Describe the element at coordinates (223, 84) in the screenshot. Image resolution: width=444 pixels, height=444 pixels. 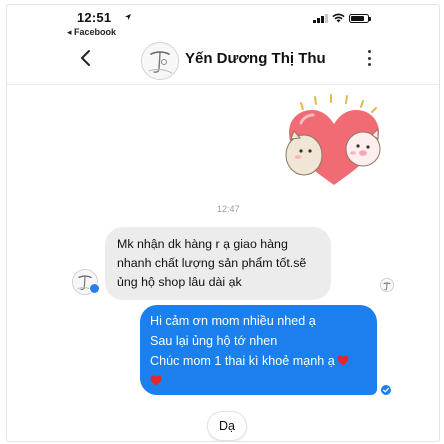
I see `header-divider` at that location.